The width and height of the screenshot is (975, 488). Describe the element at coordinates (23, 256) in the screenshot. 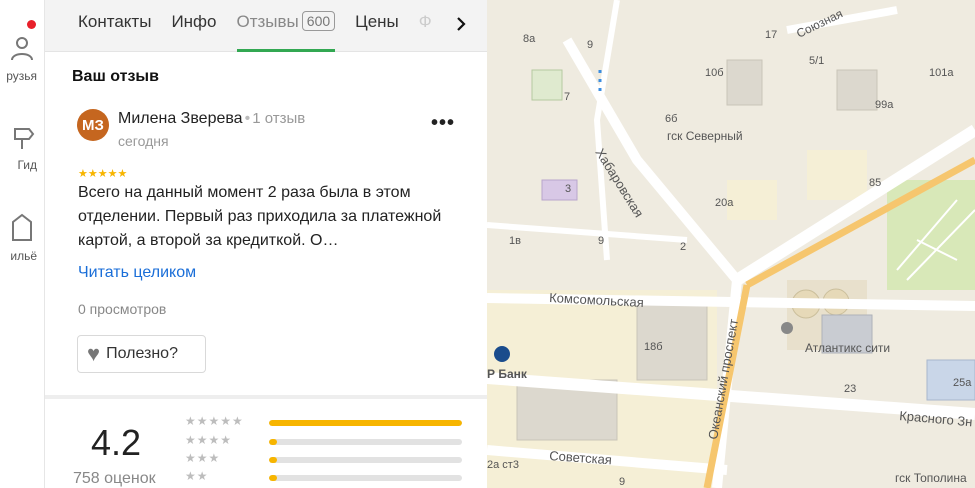

I see `rail-label: ильё` at that location.